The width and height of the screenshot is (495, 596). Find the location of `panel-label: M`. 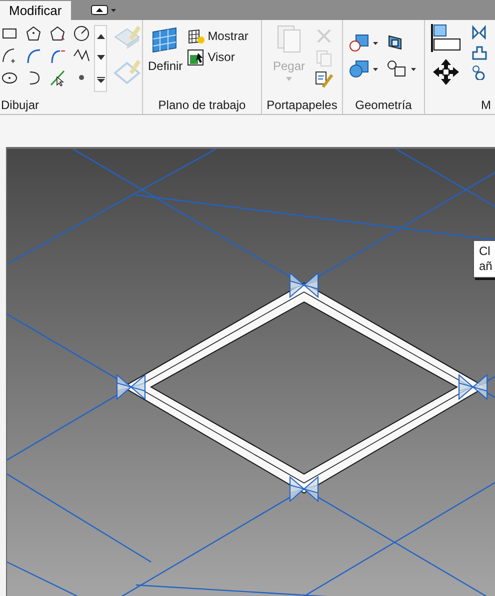

panel-label: M is located at coordinates (486, 105).